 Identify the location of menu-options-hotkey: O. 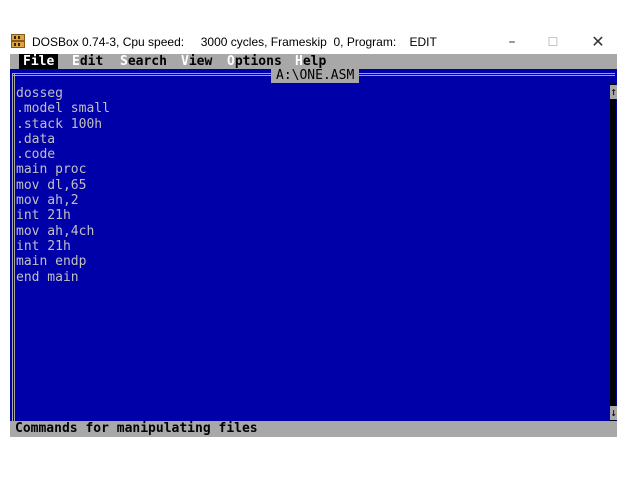
(231, 61).